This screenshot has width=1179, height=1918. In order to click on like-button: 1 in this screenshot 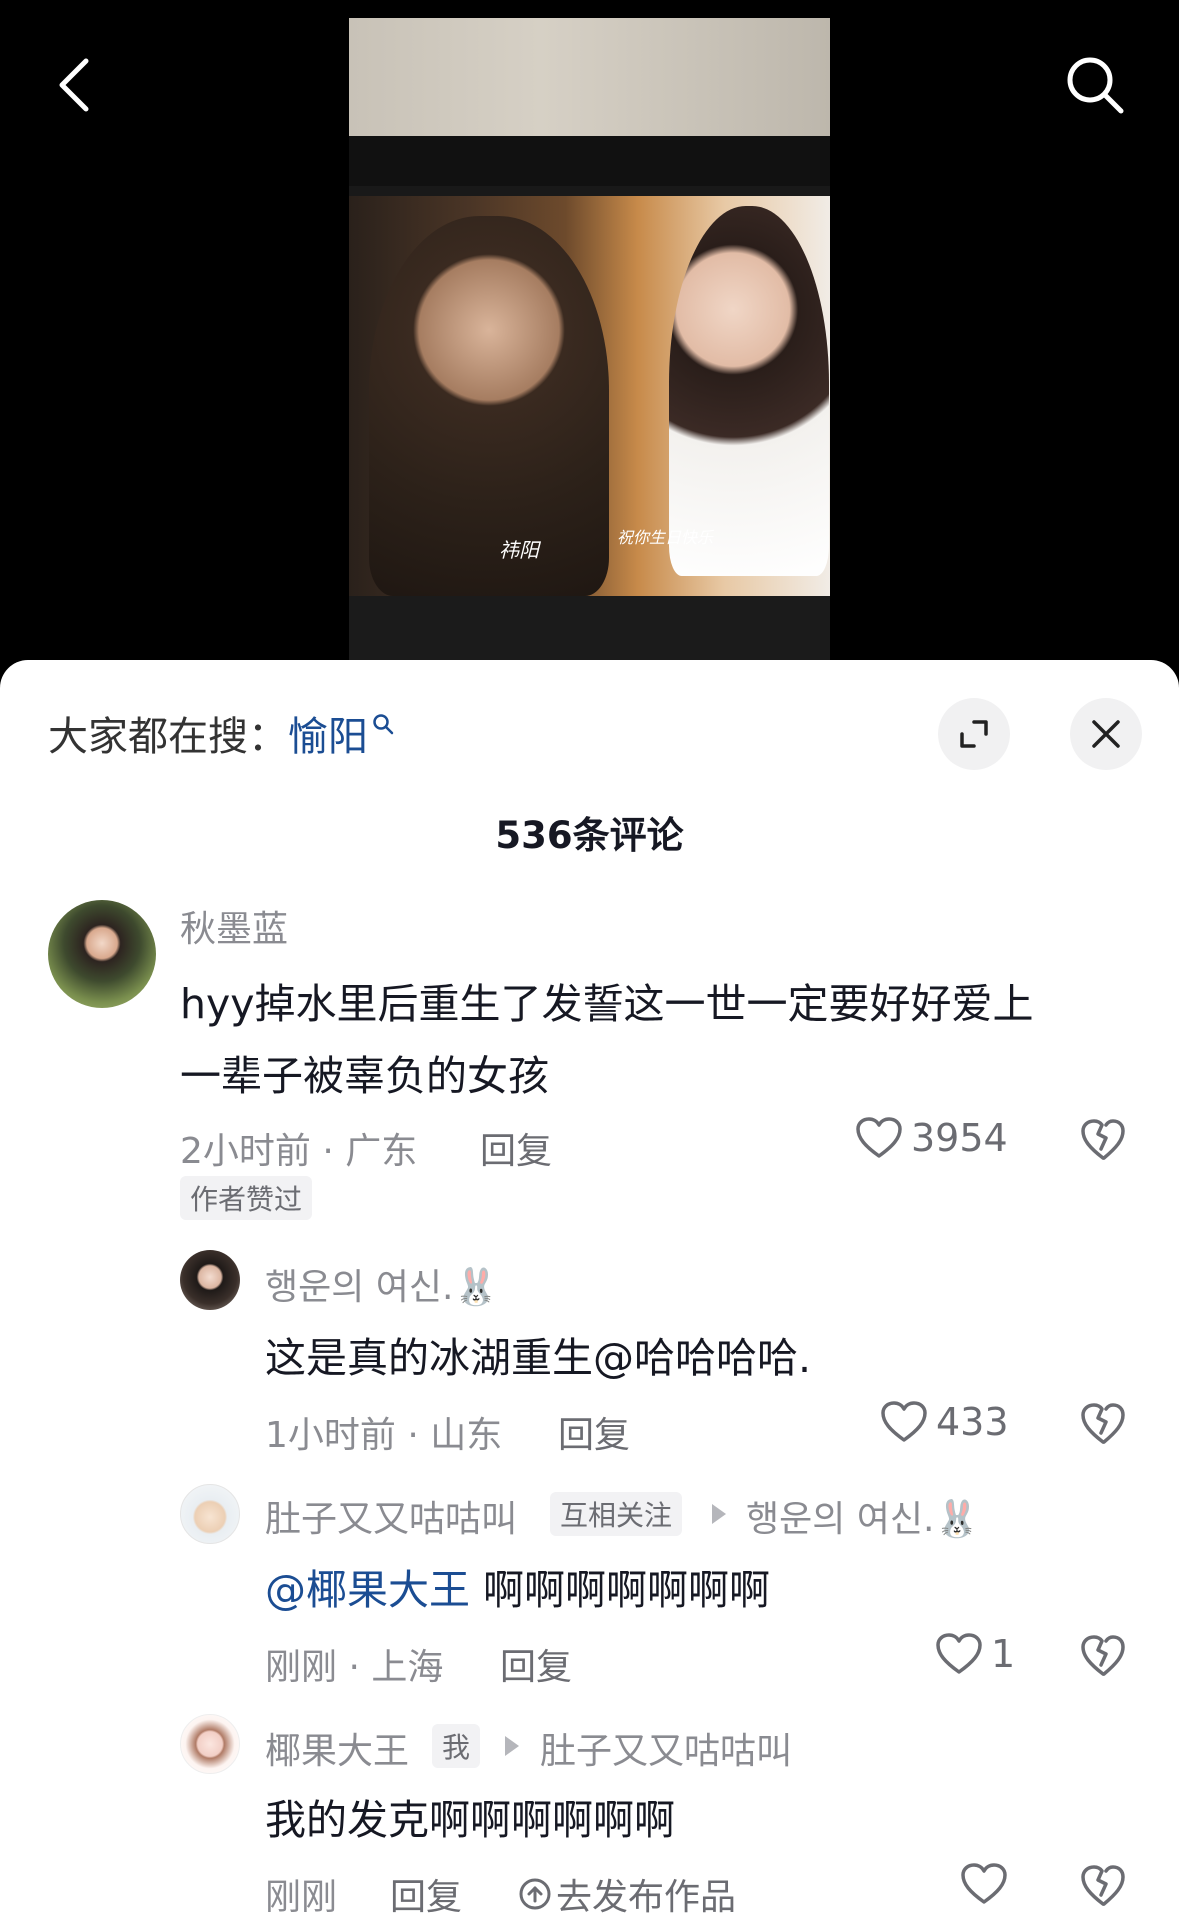, I will do `click(975, 1654)`.